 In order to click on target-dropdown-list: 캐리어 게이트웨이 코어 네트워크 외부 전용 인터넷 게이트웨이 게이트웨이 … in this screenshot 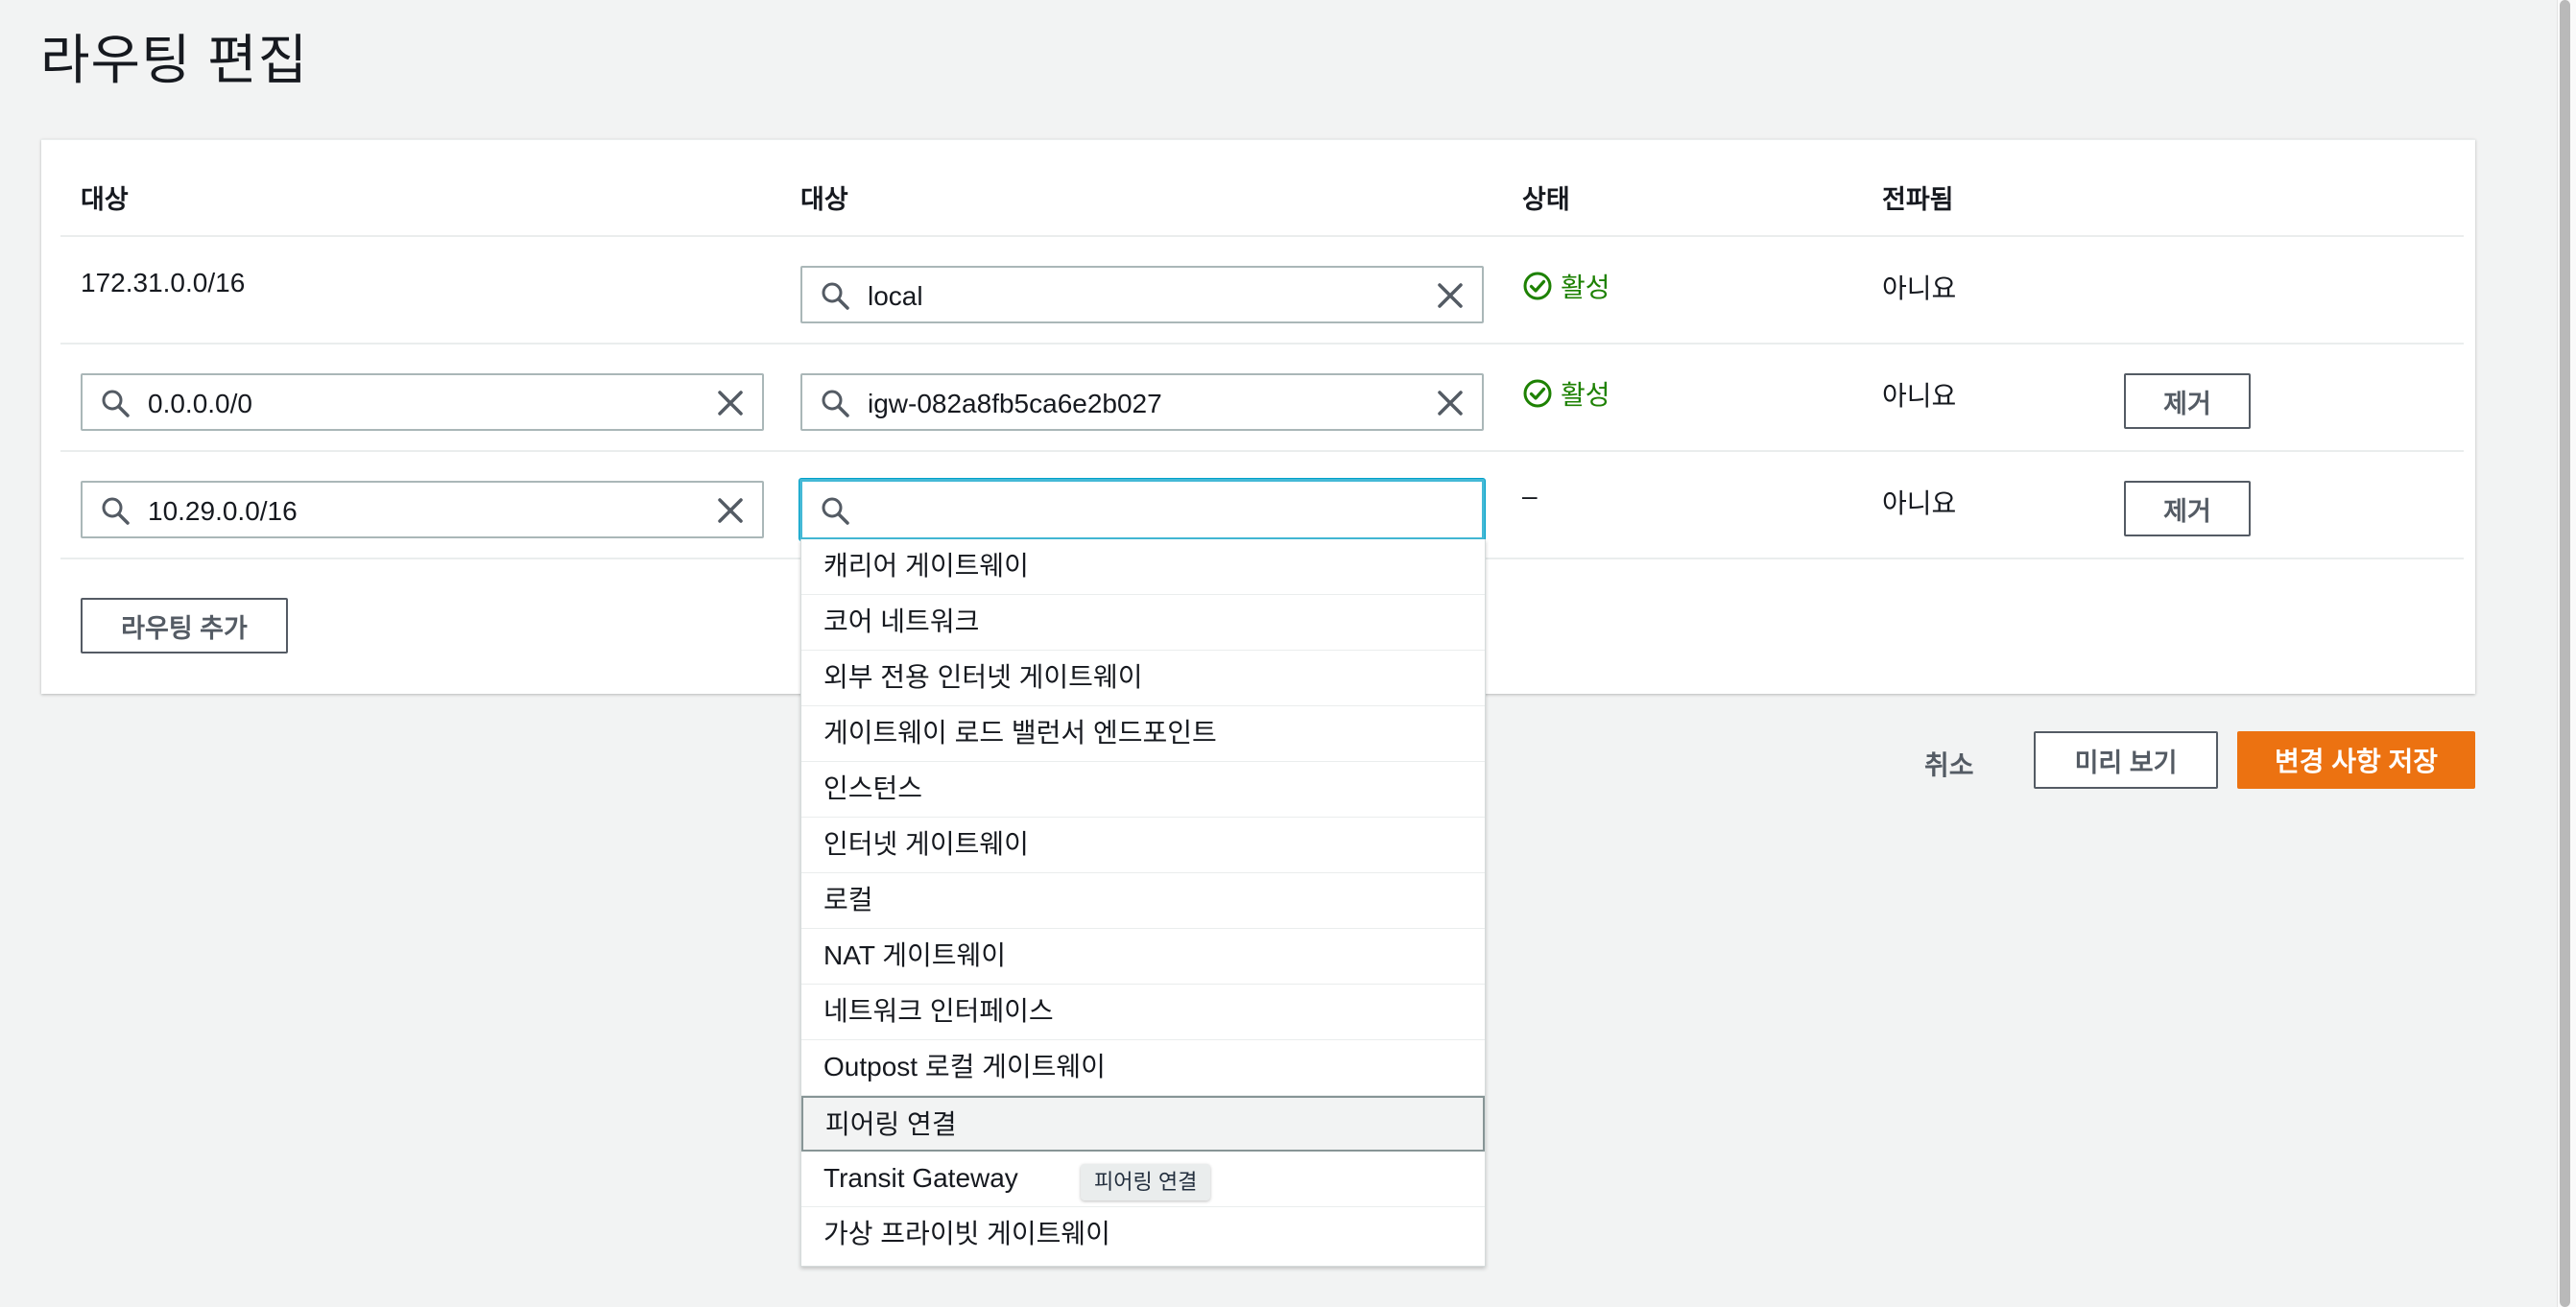, I will do `click(1143, 903)`.